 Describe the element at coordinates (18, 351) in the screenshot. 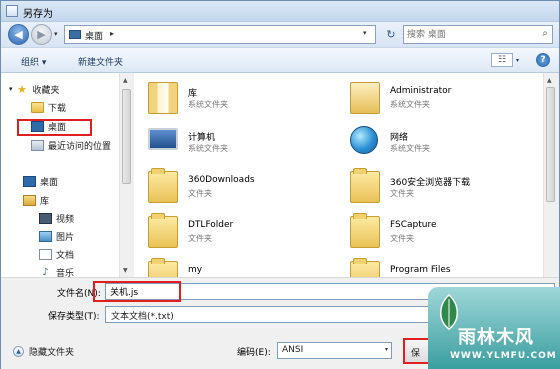

I see `collapse-up-icon: ▲` at that location.